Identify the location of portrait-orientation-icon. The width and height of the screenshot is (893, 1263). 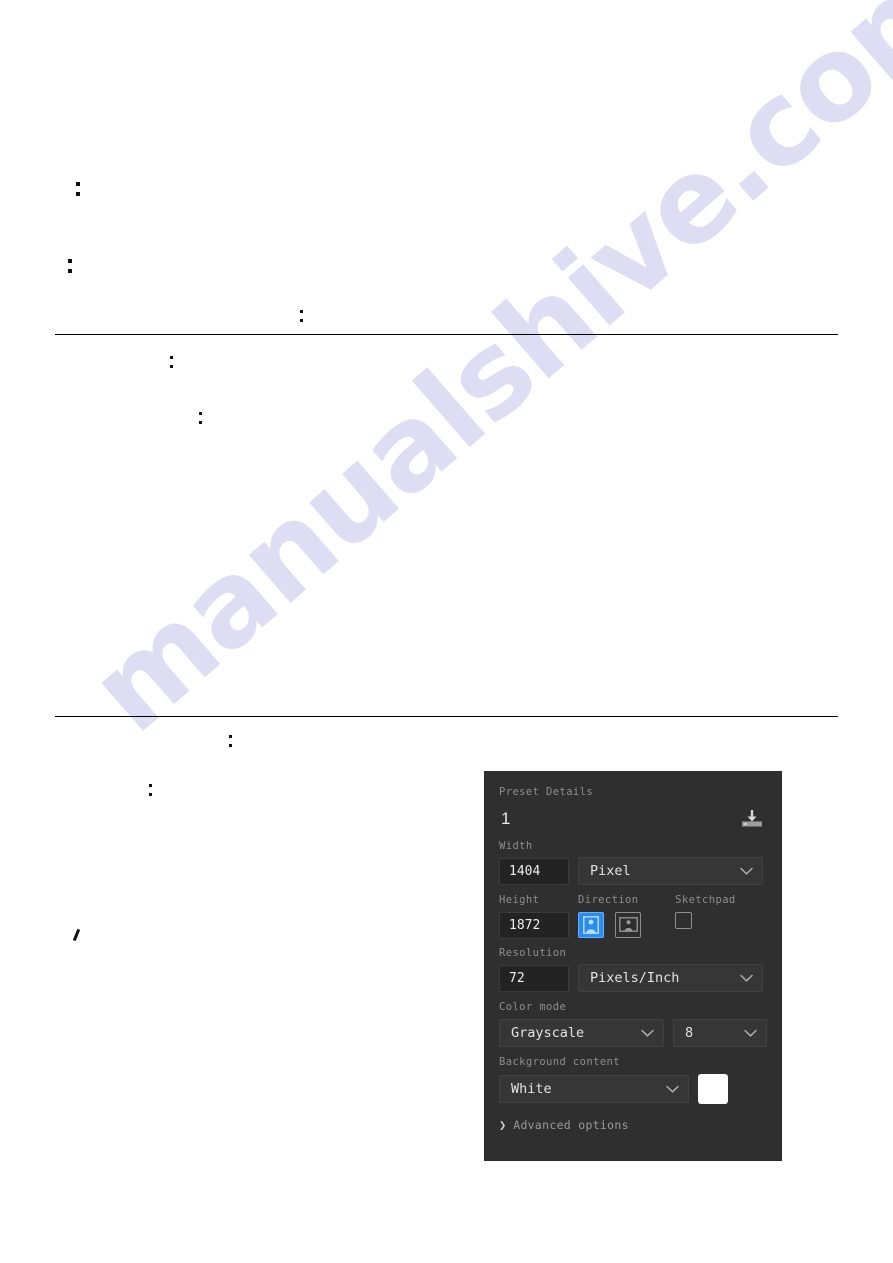
(591, 924).